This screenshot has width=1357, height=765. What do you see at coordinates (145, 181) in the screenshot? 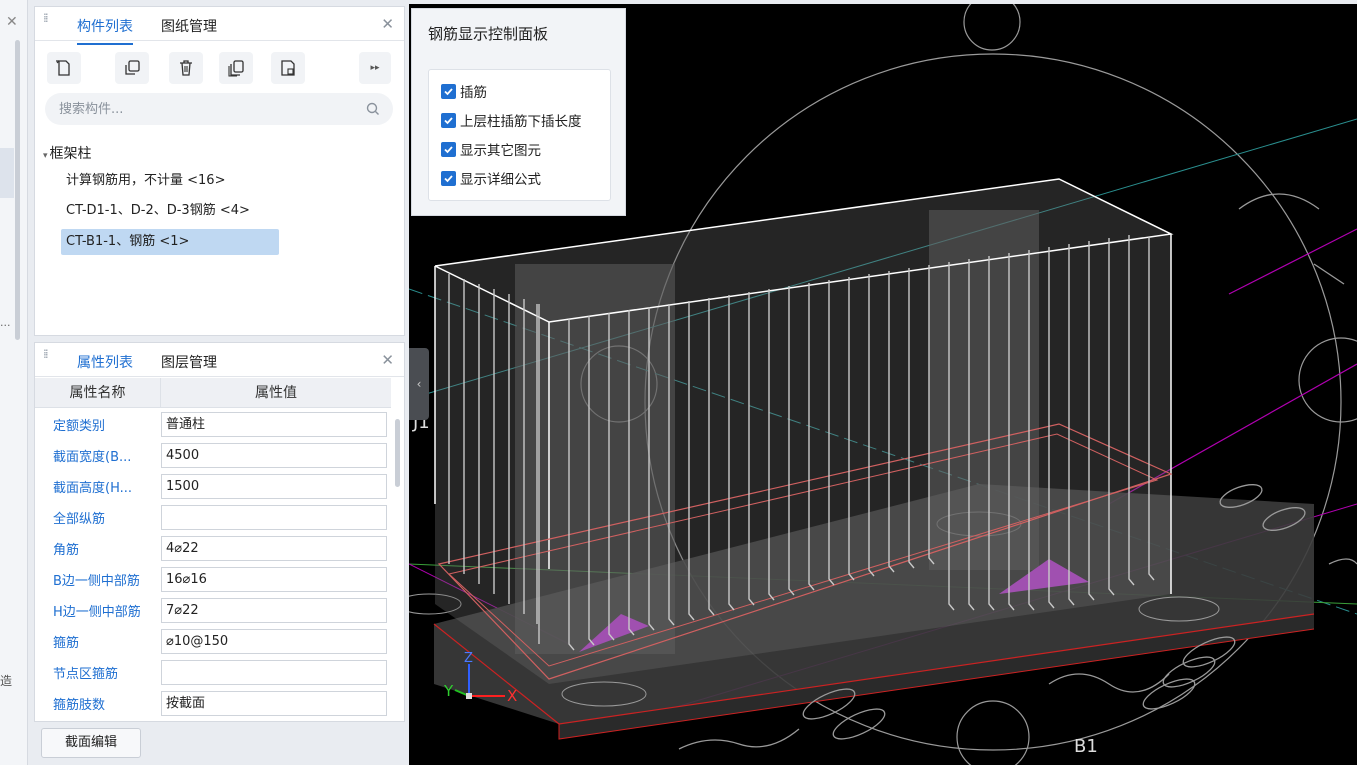
I see `tree-item: 计算钢筋用，不计量 <16>` at bounding box center [145, 181].